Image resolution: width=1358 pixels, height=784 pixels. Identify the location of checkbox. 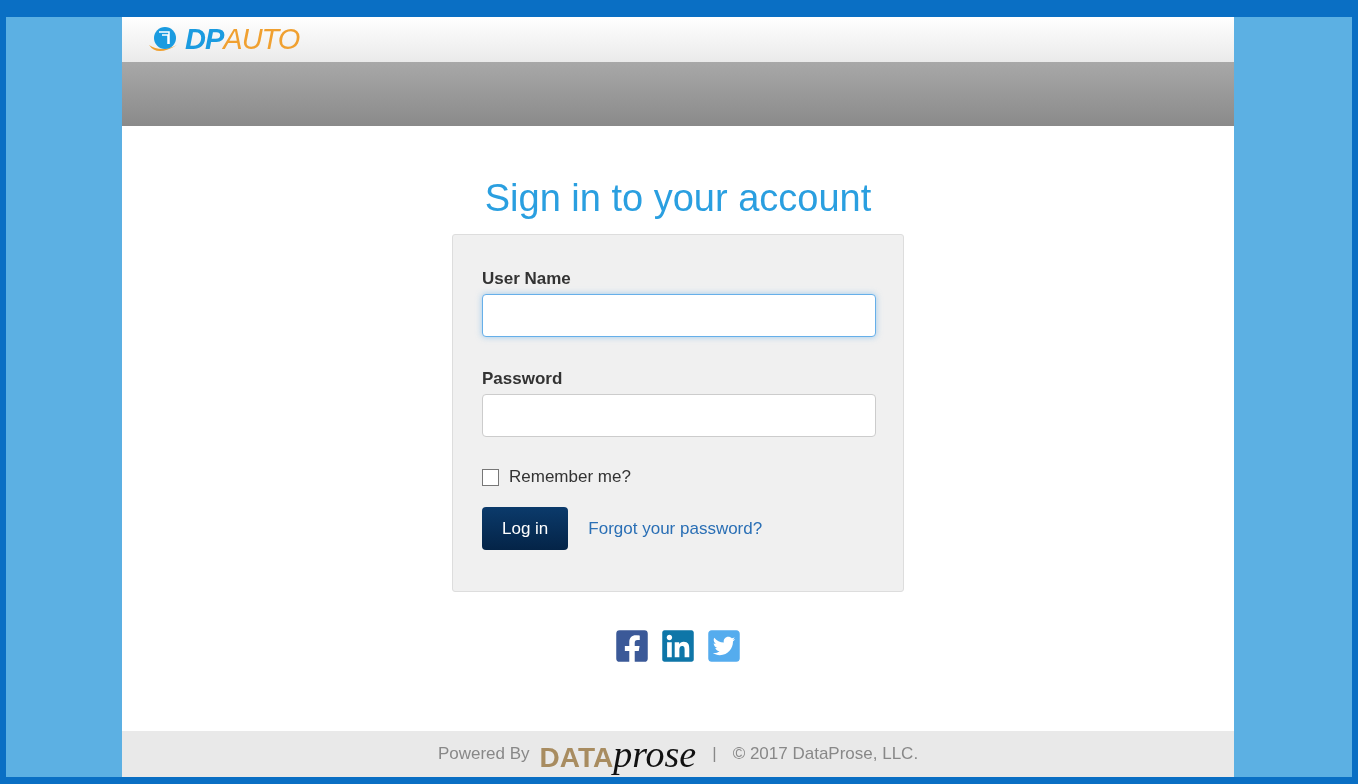
(490, 477).